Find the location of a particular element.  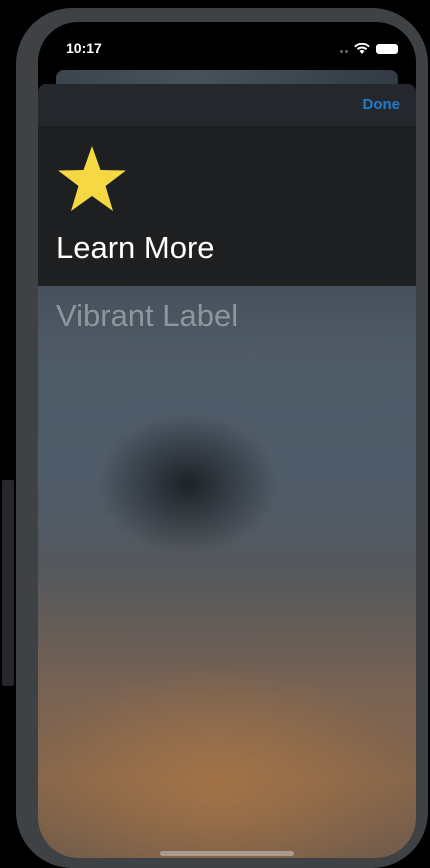

learn-more-title: Learn More is located at coordinates (135, 247).